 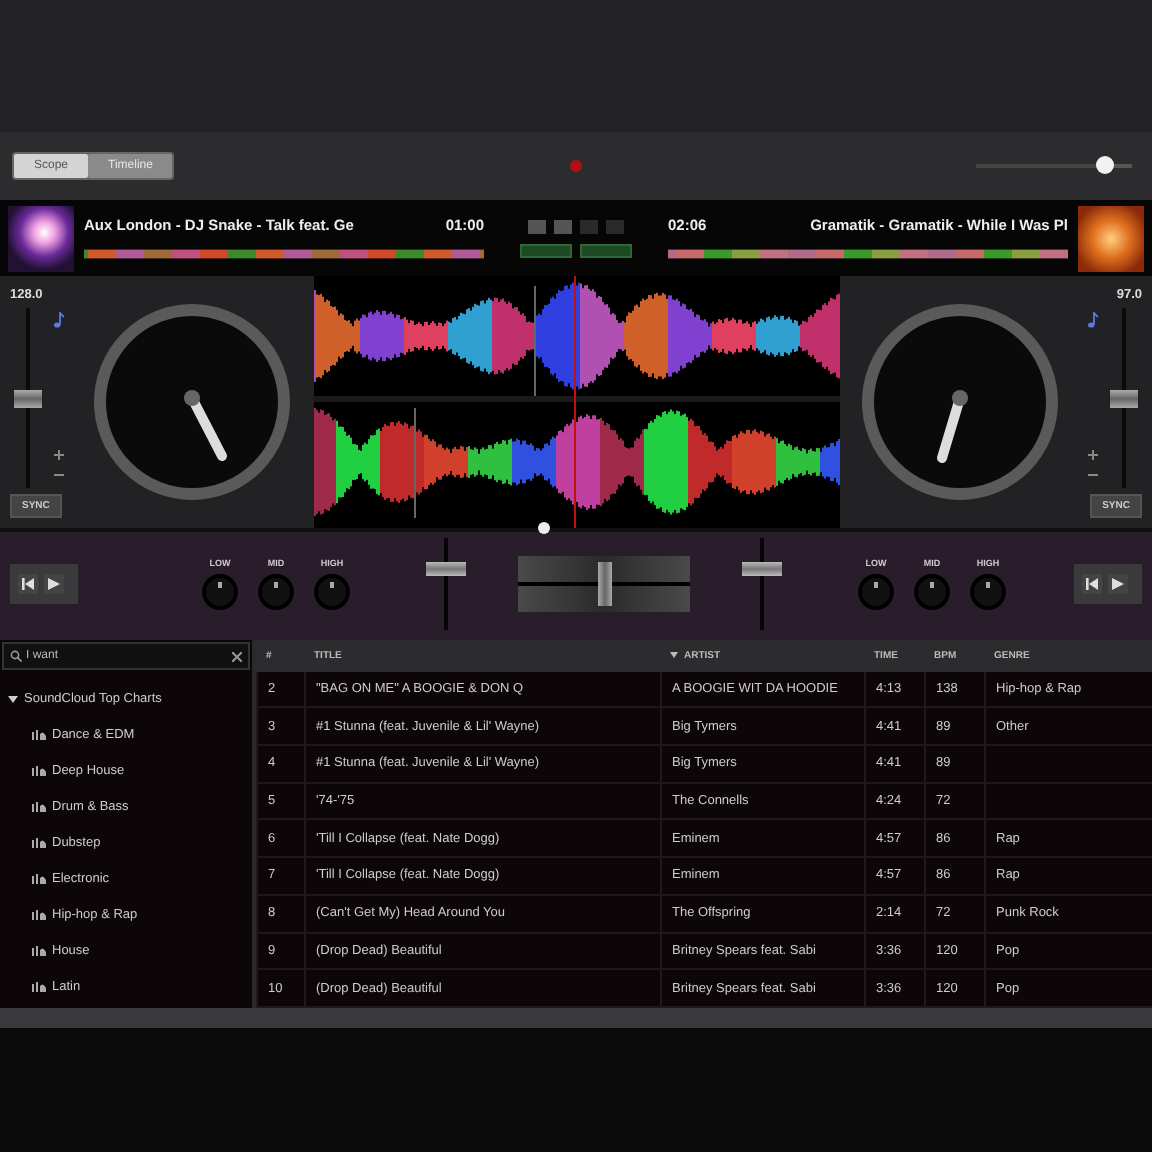 What do you see at coordinates (13, 698) in the screenshot?
I see `expand-arrow-icon` at bounding box center [13, 698].